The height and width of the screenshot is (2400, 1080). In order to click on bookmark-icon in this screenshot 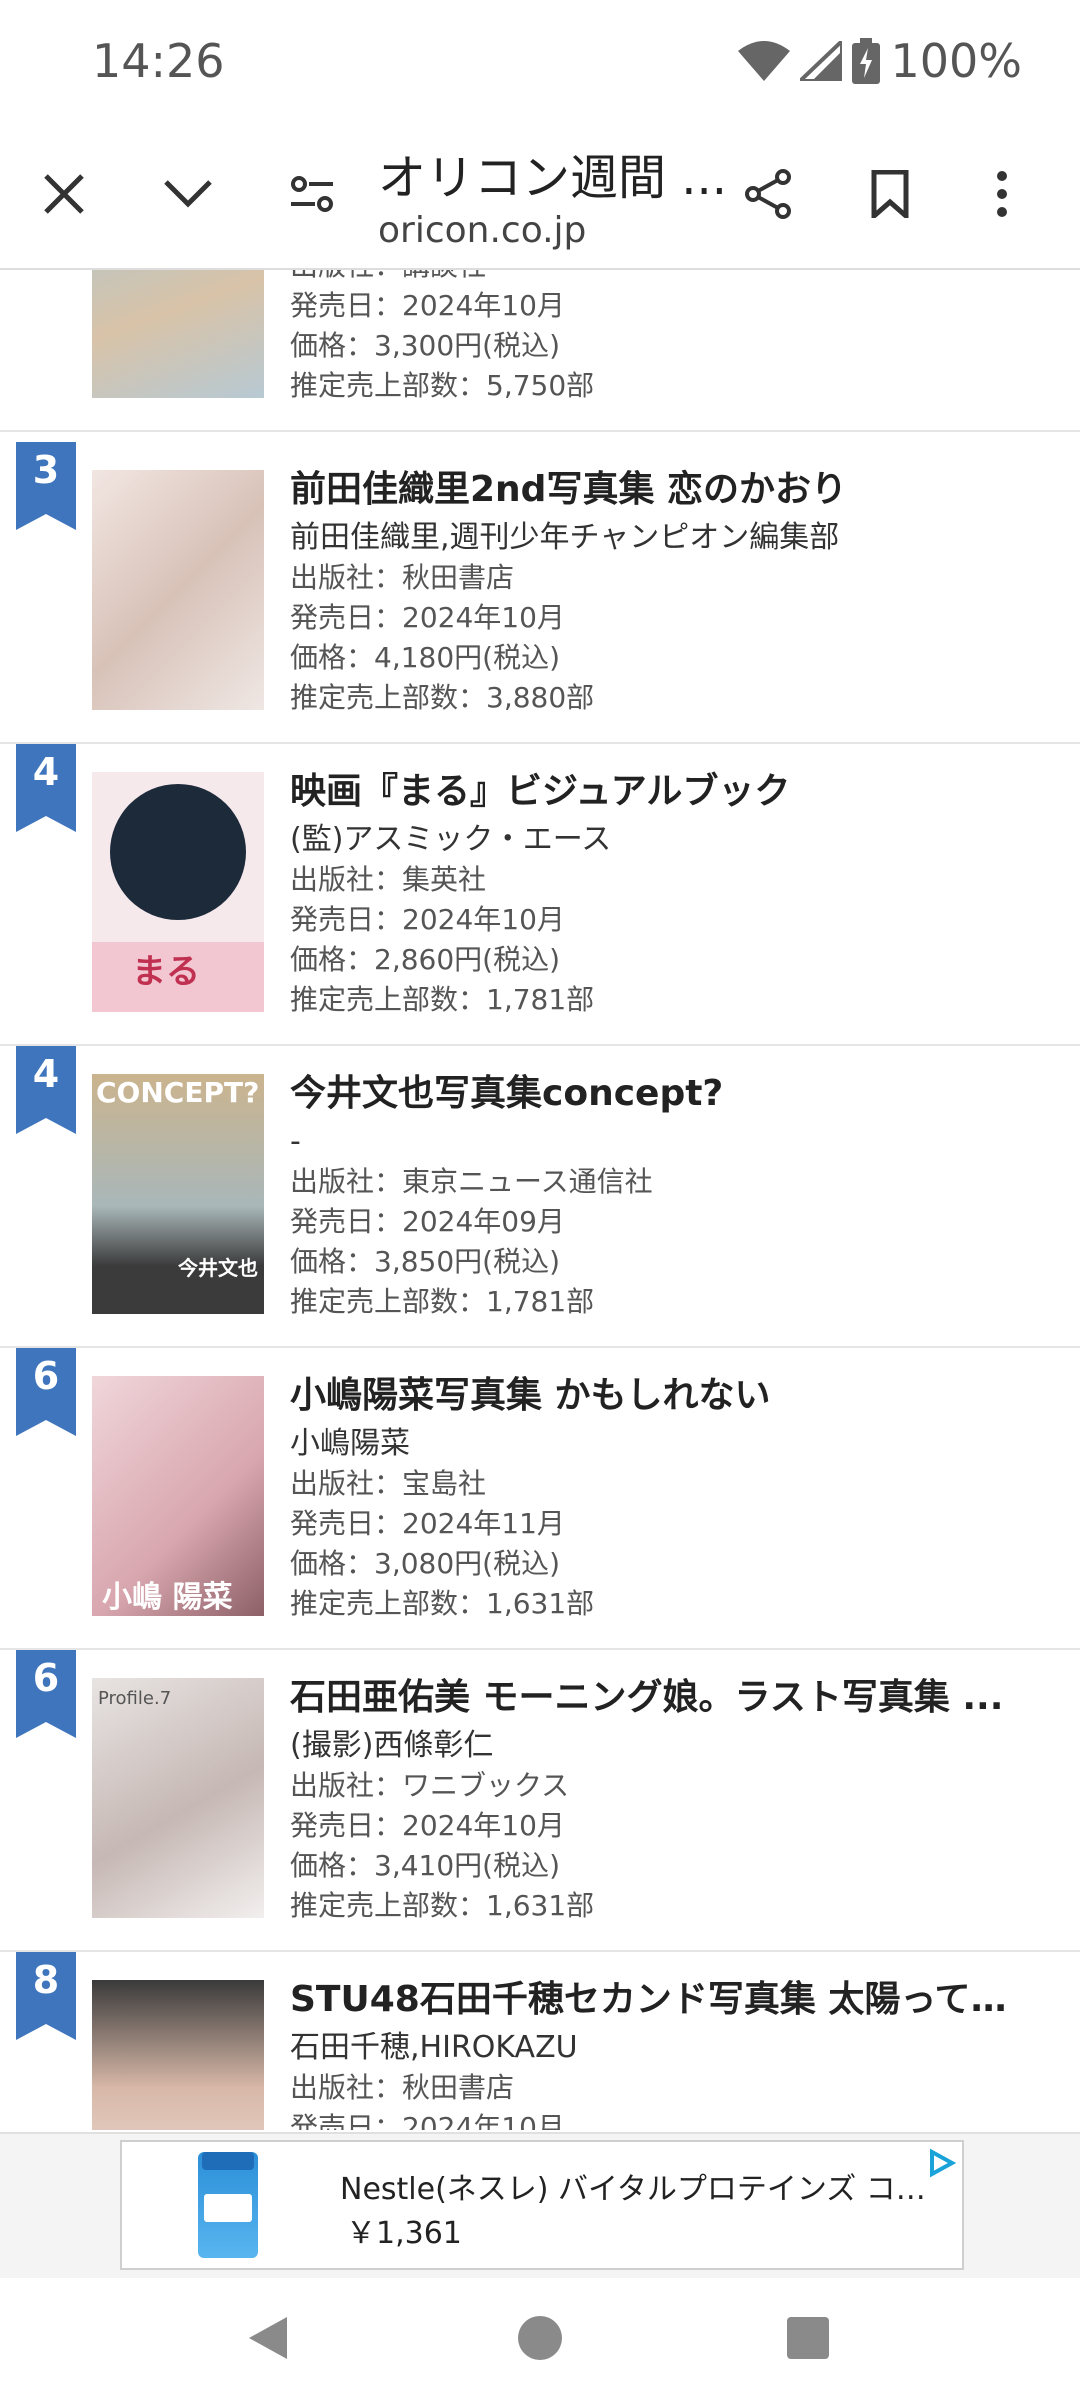, I will do `click(890, 194)`.